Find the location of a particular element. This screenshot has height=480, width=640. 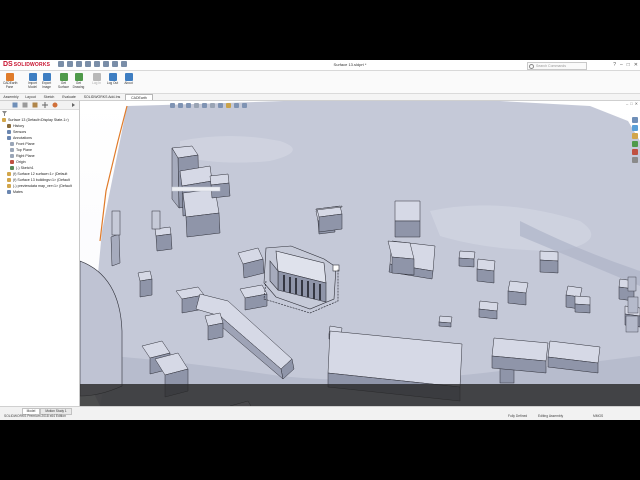

annotations-icon is located at coordinates (9, 137).